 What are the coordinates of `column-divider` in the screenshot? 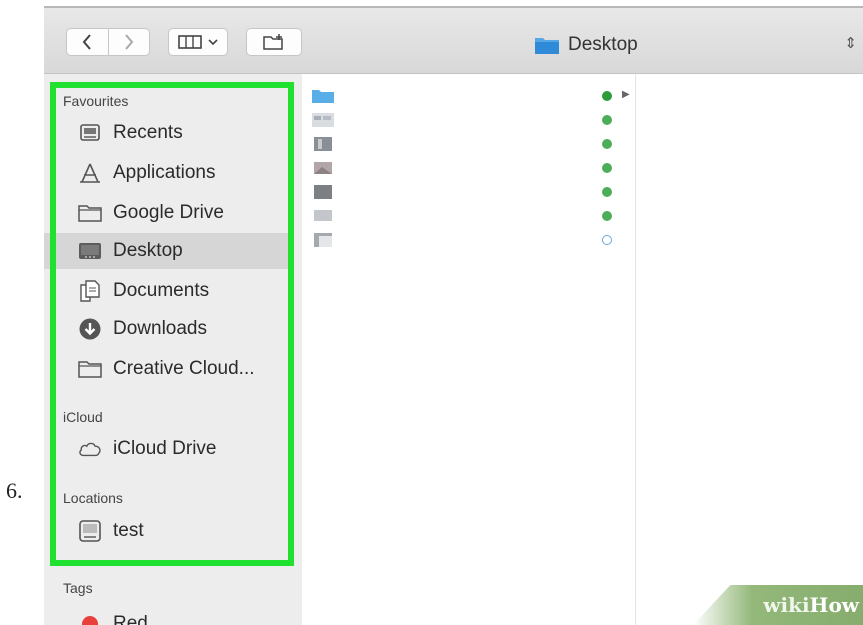 It's located at (635, 349).